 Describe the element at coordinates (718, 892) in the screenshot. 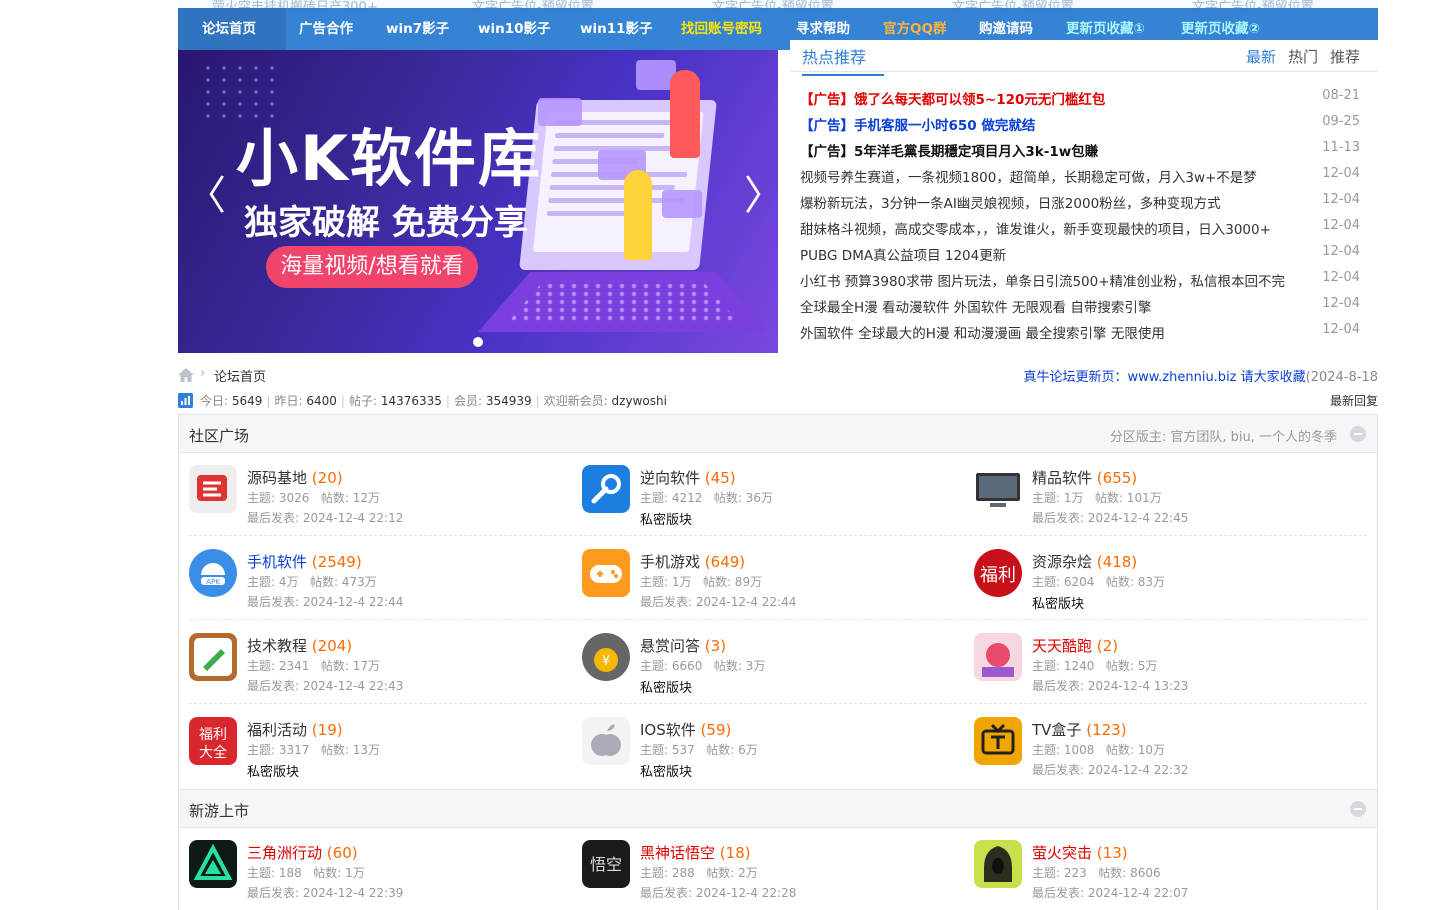

I see `forum-last-post: 最后发表: 2024-12-4 22:28` at that location.